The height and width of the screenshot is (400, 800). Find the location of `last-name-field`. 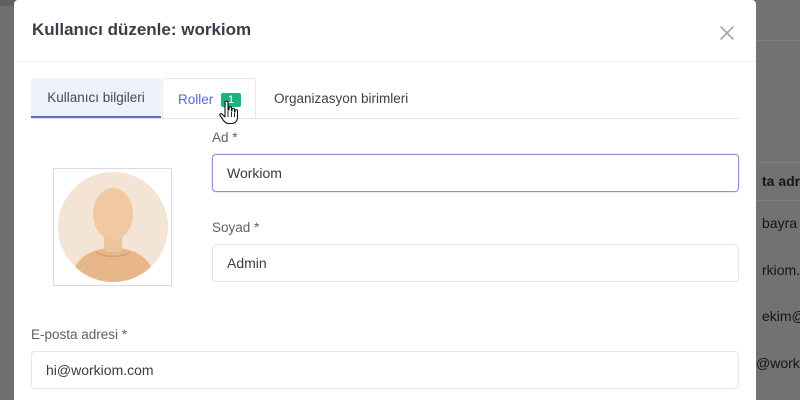

last-name-field is located at coordinates (475, 263).